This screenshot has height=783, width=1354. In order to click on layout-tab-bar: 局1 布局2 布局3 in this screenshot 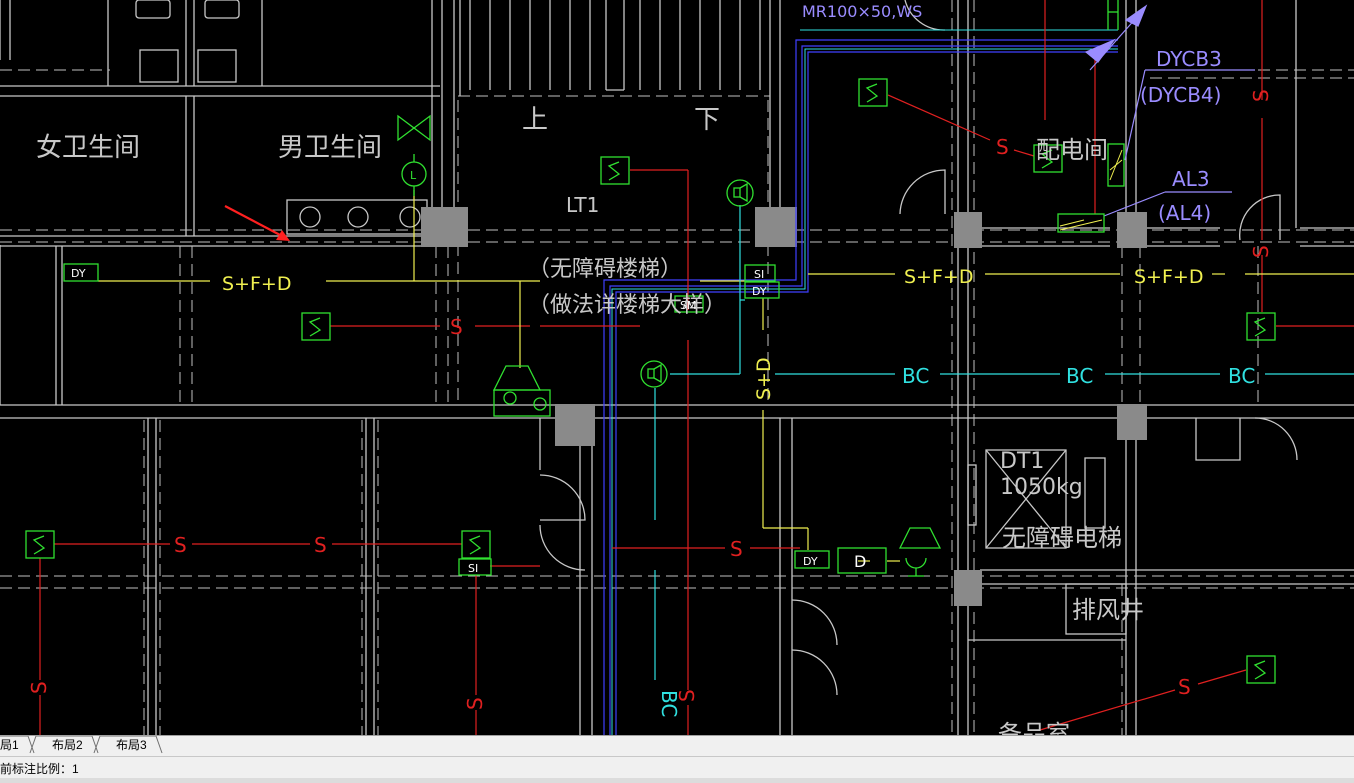, I will do `click(677, 745)`.